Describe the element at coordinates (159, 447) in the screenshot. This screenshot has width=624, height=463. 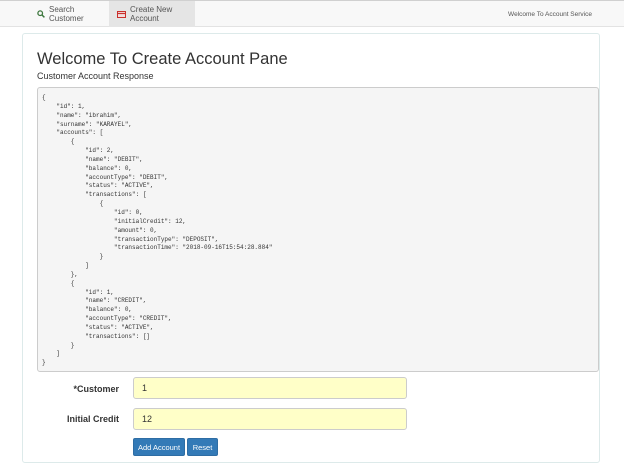
I see `add-account-button: Add Account` at that location.